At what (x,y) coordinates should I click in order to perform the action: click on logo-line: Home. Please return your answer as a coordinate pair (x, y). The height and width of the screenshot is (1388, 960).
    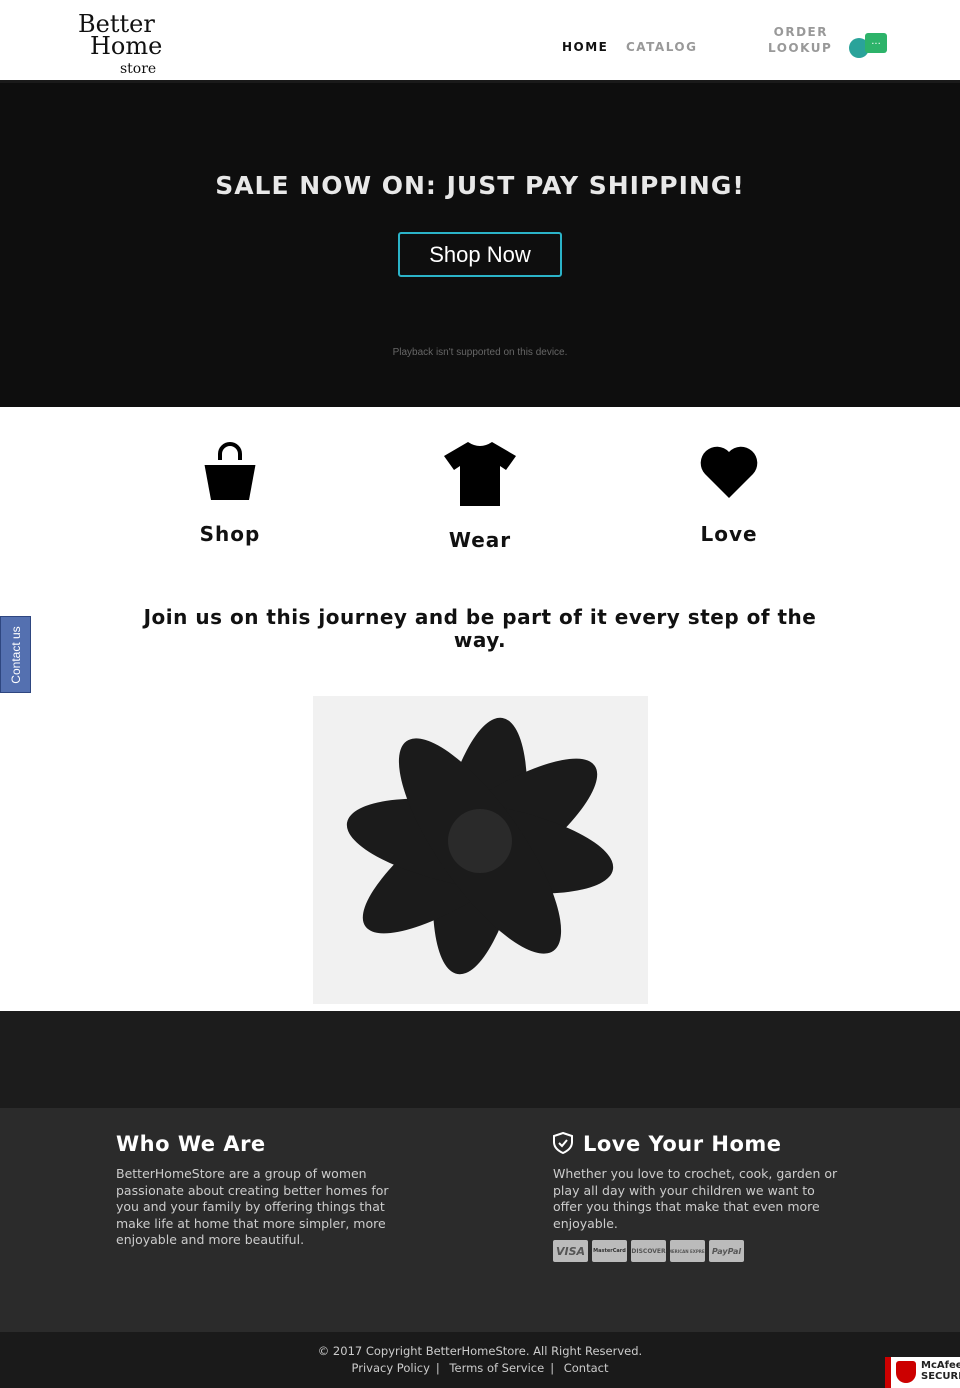
    Looking at the image, I should click on (126, 46).